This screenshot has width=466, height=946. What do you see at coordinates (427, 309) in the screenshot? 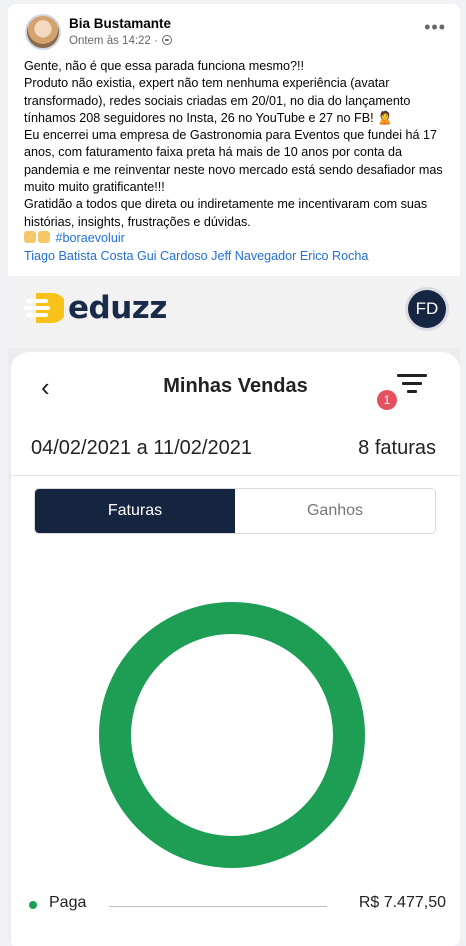
I see `user-avatar: FD` at bounding box center [427, 309].